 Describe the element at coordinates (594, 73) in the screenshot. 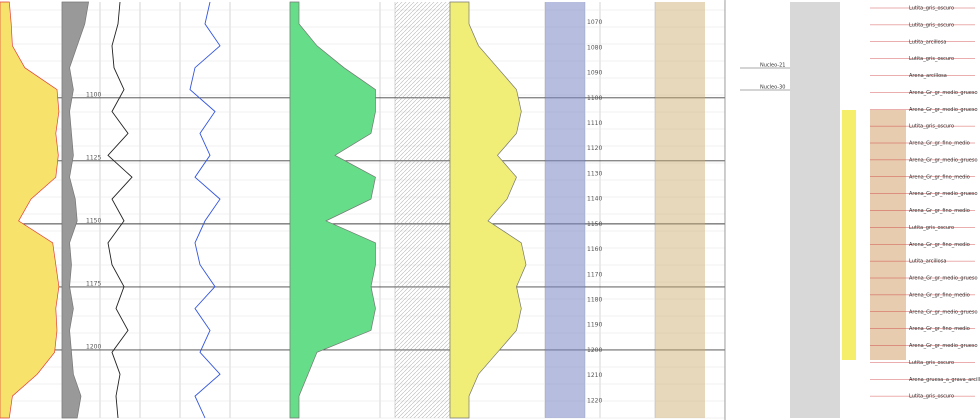

I see `depth-marker-label: 1090` at that location.